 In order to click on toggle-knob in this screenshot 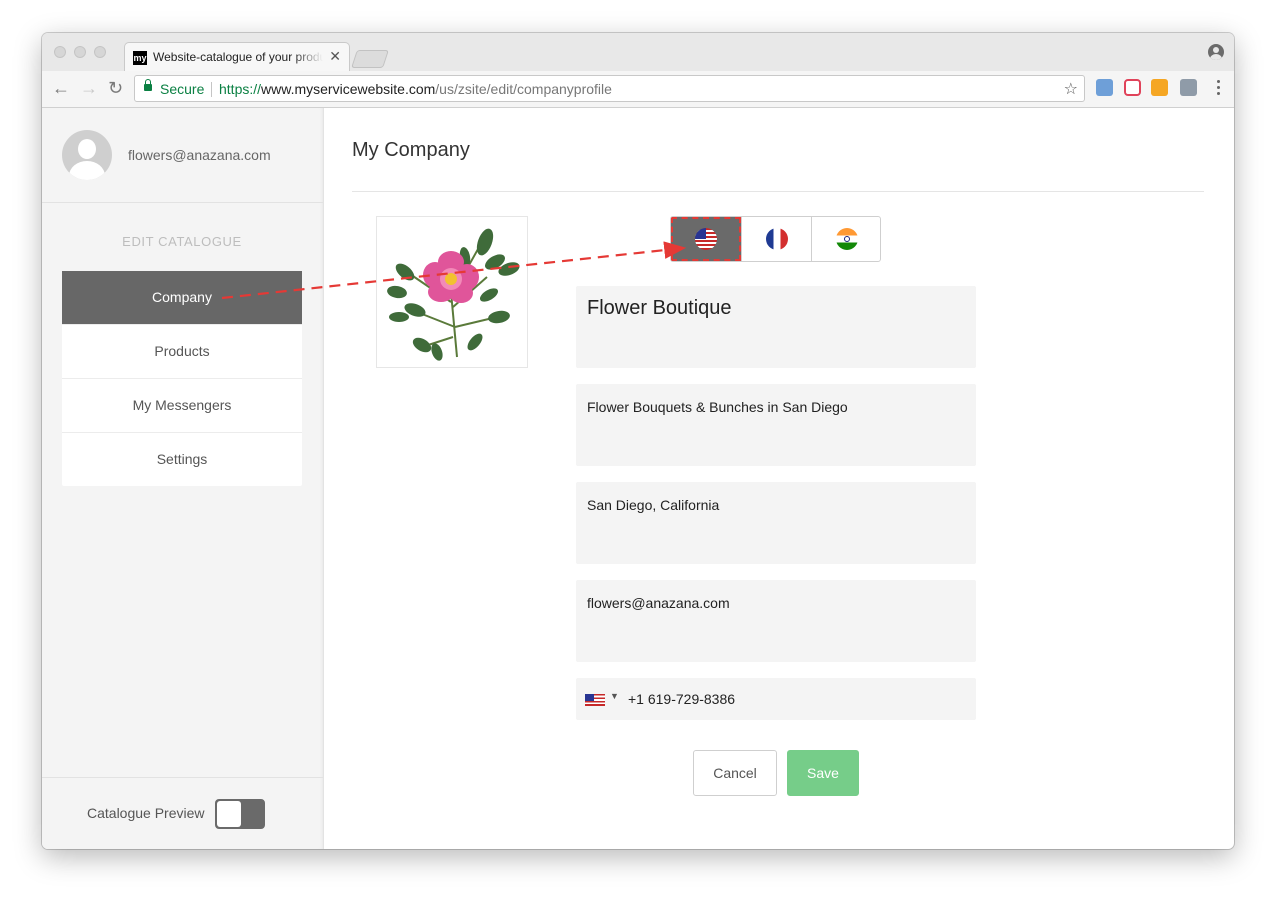, I will do `click(229, 814)`.